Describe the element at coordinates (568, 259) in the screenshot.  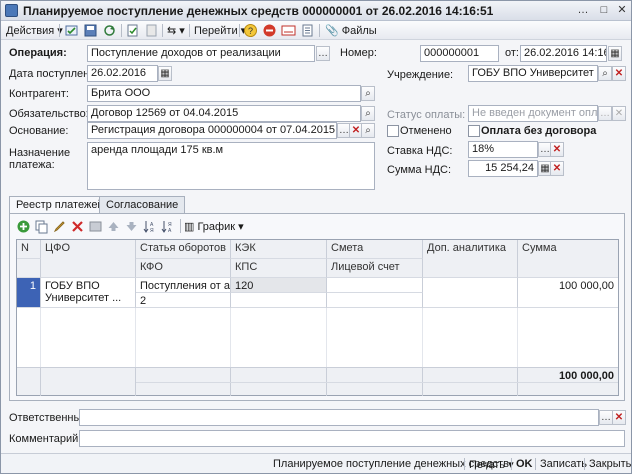
I see `column-header-sum: Сумма` at that location.